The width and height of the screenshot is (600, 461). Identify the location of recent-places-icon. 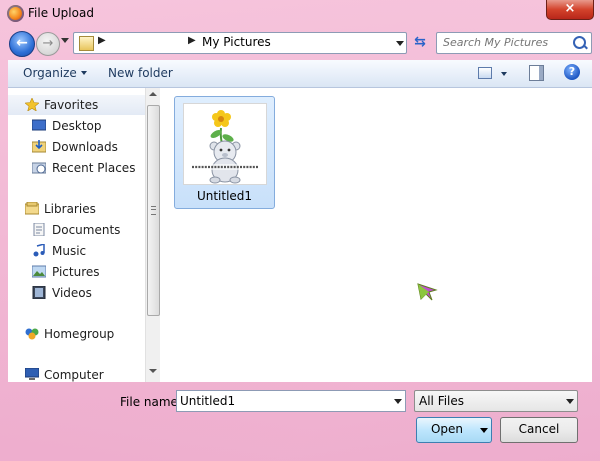
(39, 168).